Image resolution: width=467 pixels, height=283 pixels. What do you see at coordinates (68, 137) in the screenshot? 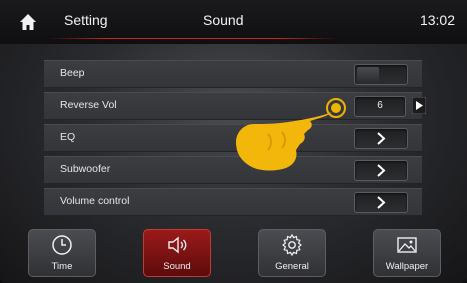
I see `row-label: EQ` at bounding box center [68, 137].